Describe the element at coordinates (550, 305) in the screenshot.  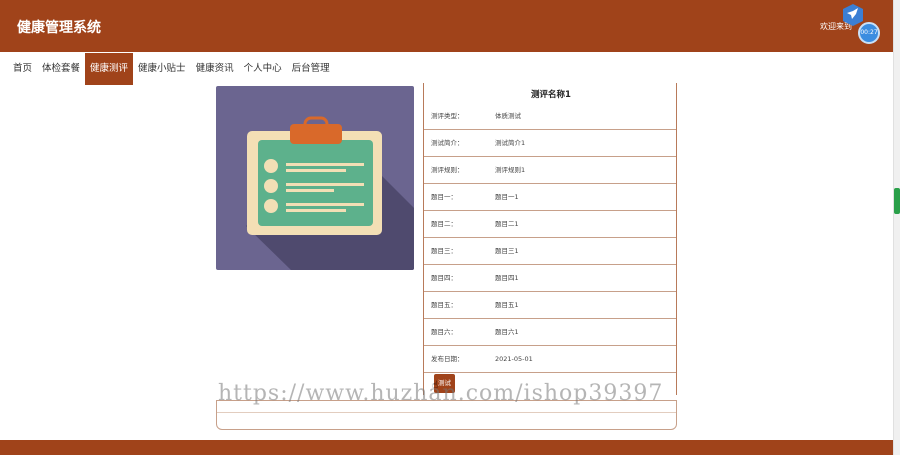
I see `detail-row-question-5: 题目五： 题目五1` at that location.